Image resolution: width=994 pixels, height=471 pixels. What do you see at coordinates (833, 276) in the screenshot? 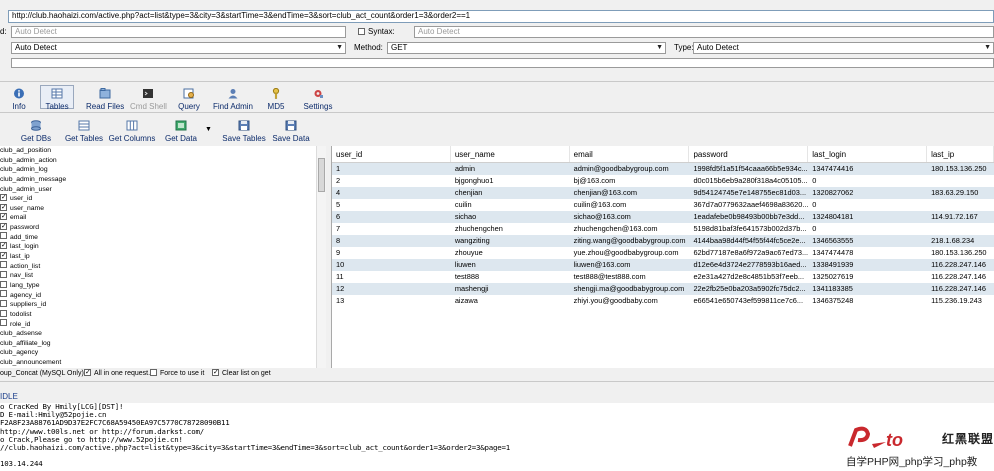
I see `table-cell: 1325027619` at bounding box center [833, 276].